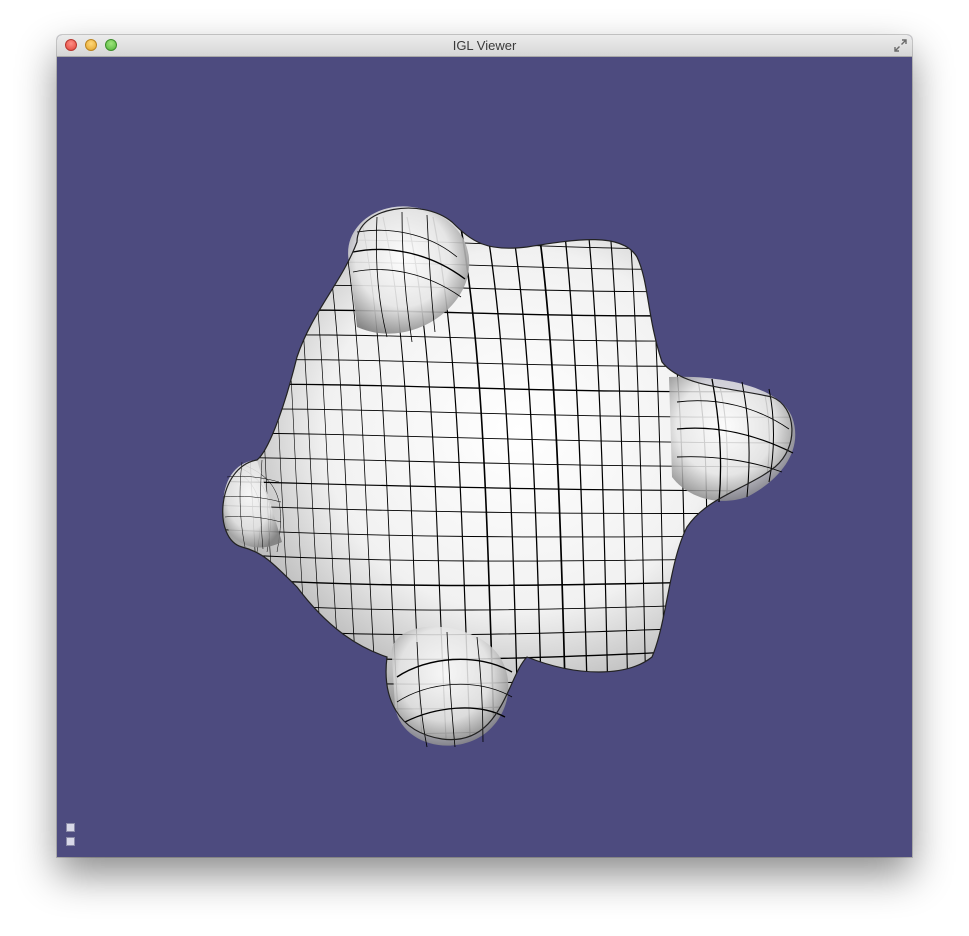  I want to click on fullscreen-icon, so click(900, 45).